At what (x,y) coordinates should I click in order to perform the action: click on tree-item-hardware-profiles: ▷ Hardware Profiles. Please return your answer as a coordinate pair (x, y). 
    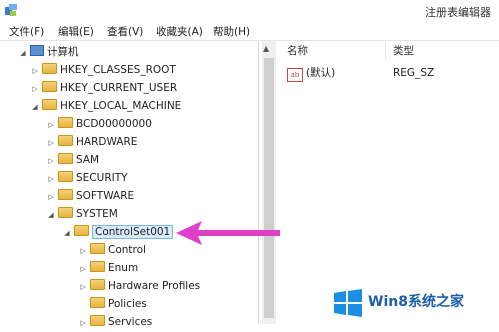
    Looking at the image, I should click on (139, 286).